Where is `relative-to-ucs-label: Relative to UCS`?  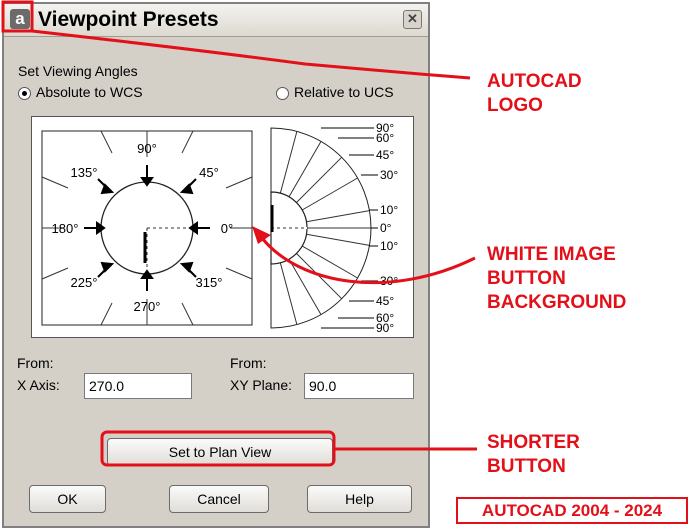 relative-to-ucs-label: Relative to UCS is located at coordinates (344, 92).